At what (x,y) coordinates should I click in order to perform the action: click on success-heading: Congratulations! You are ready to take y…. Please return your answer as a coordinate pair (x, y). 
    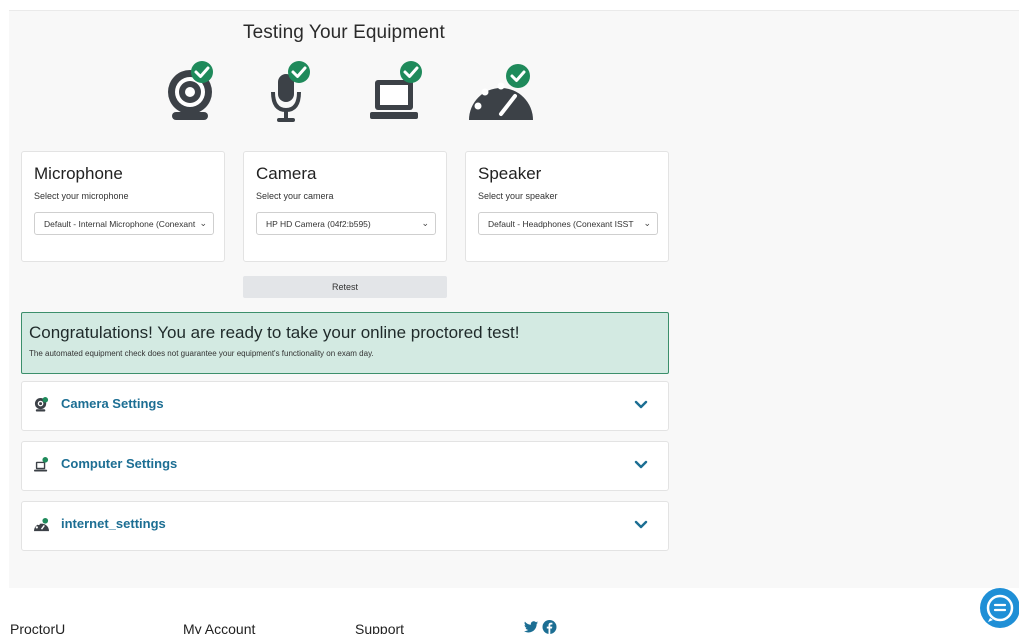
    Looking at the image, I should click on (274, 332).